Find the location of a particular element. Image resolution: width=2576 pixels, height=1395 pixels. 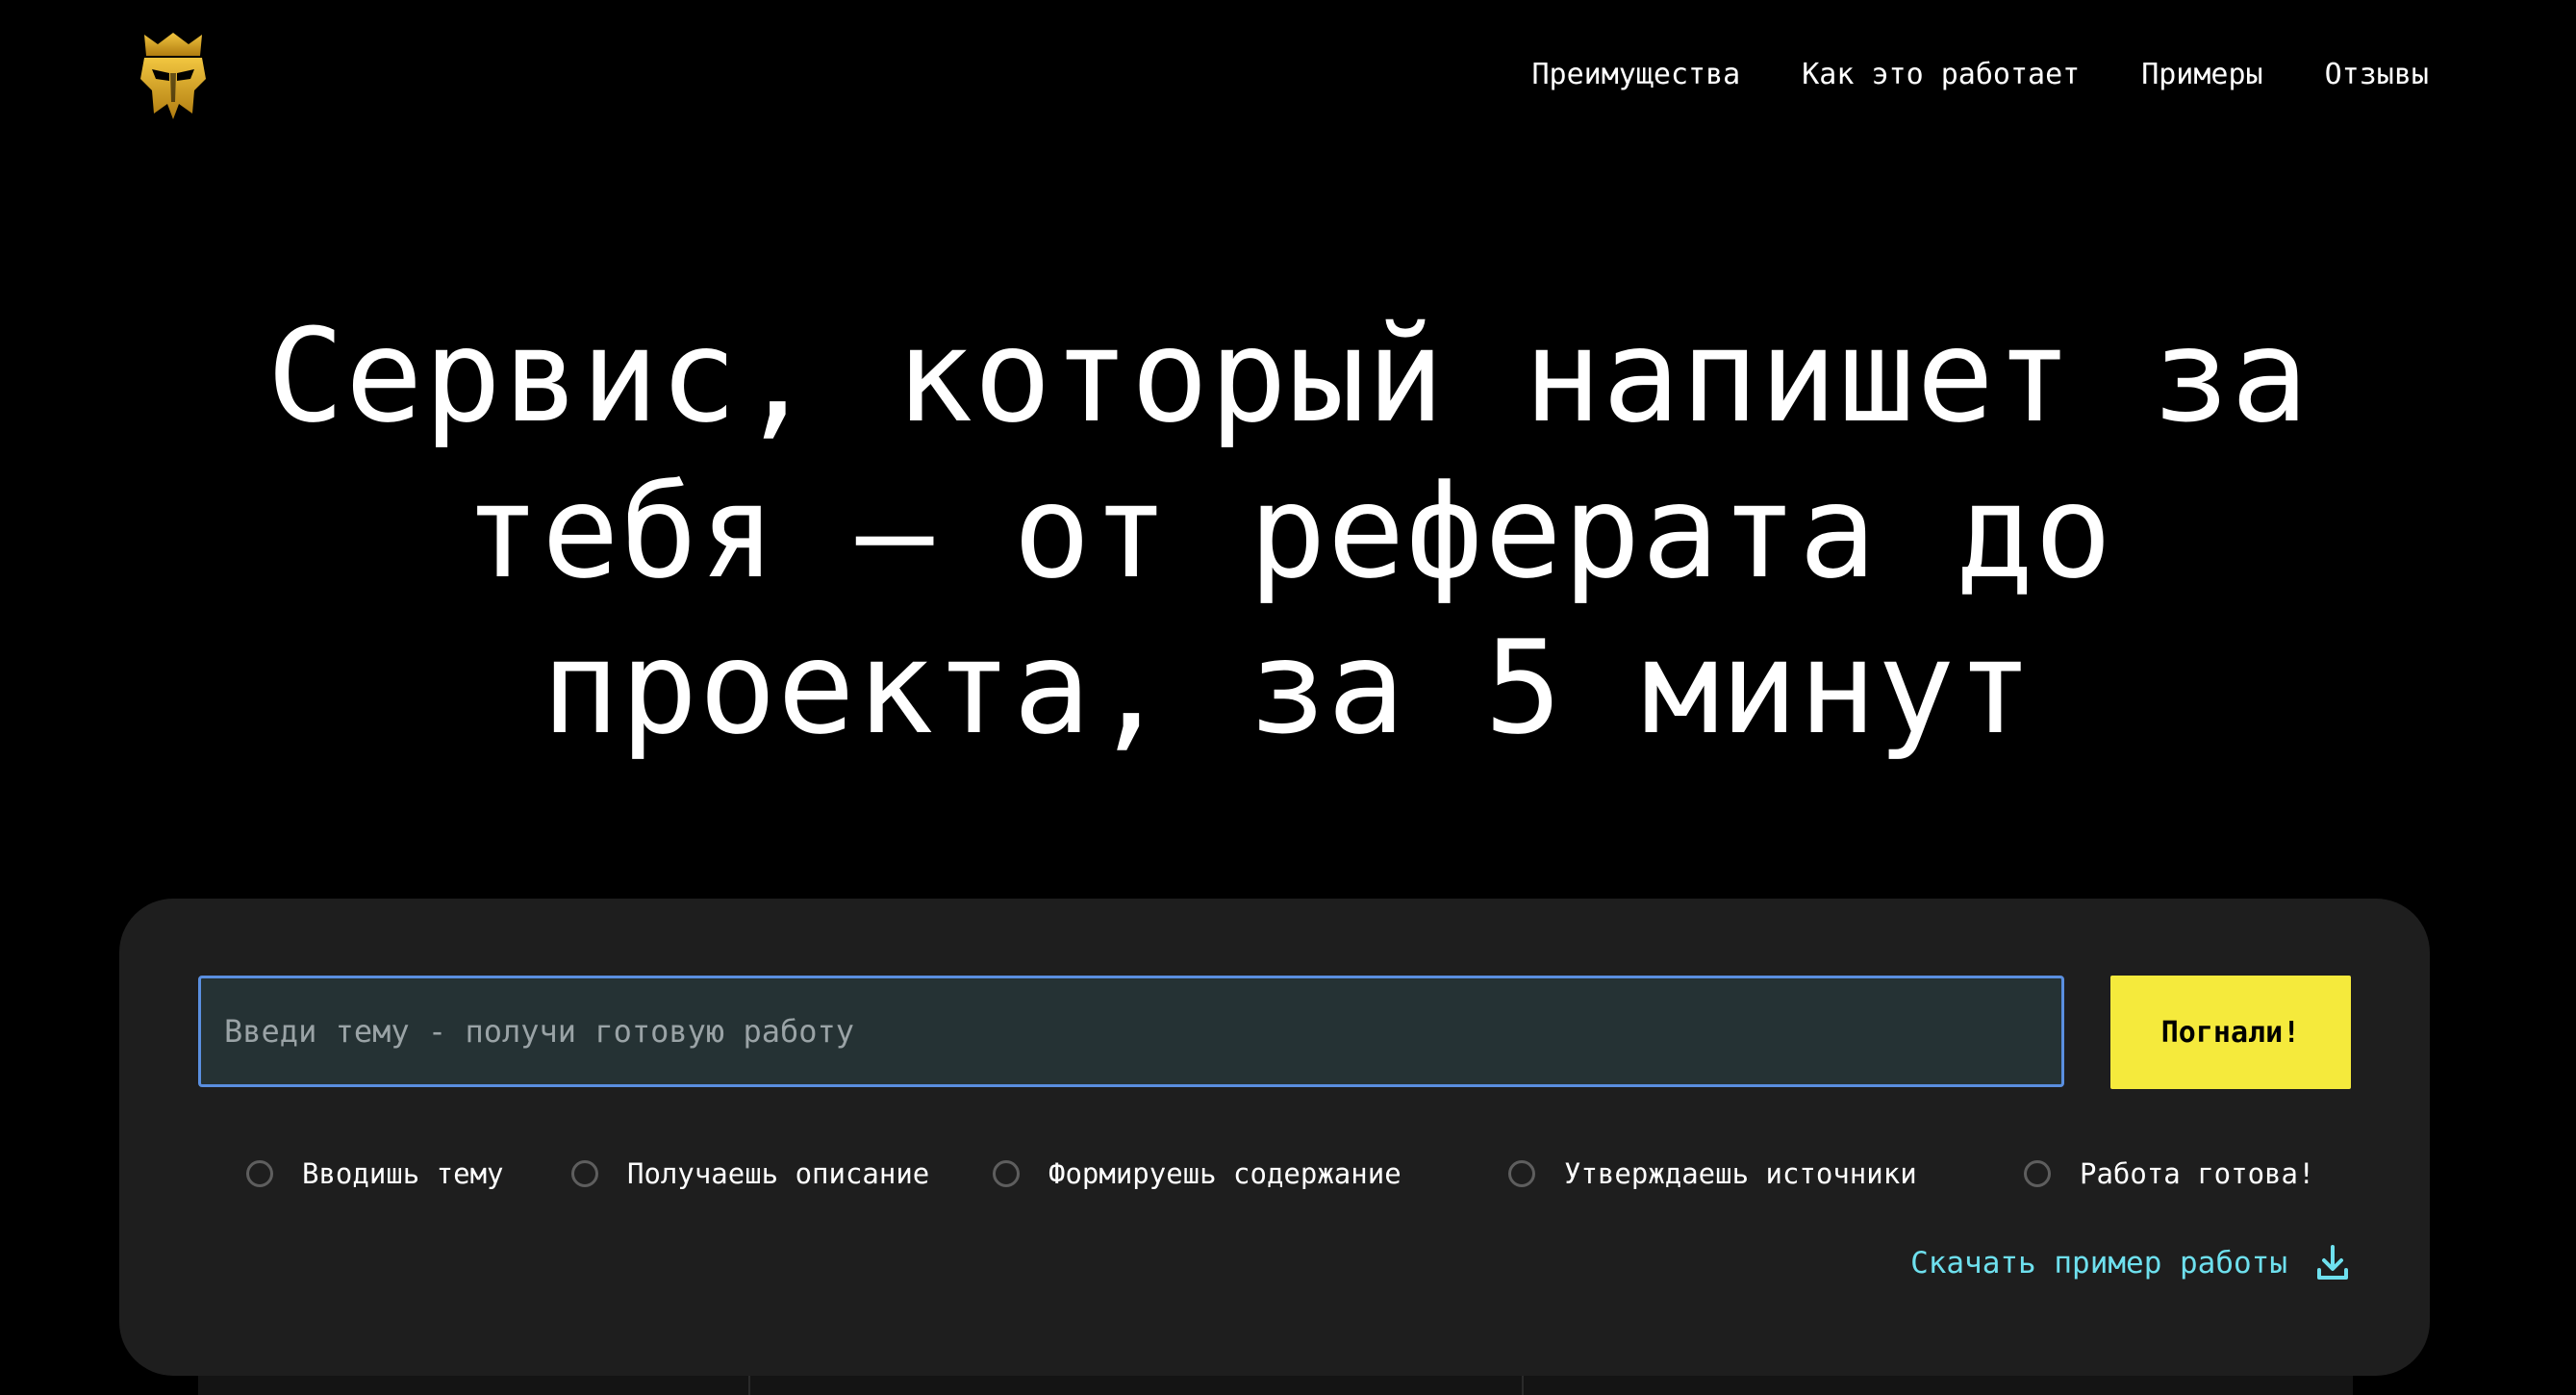

step-approve-sources: Утверждаешь источники is located at coordinates (1712, 1173).